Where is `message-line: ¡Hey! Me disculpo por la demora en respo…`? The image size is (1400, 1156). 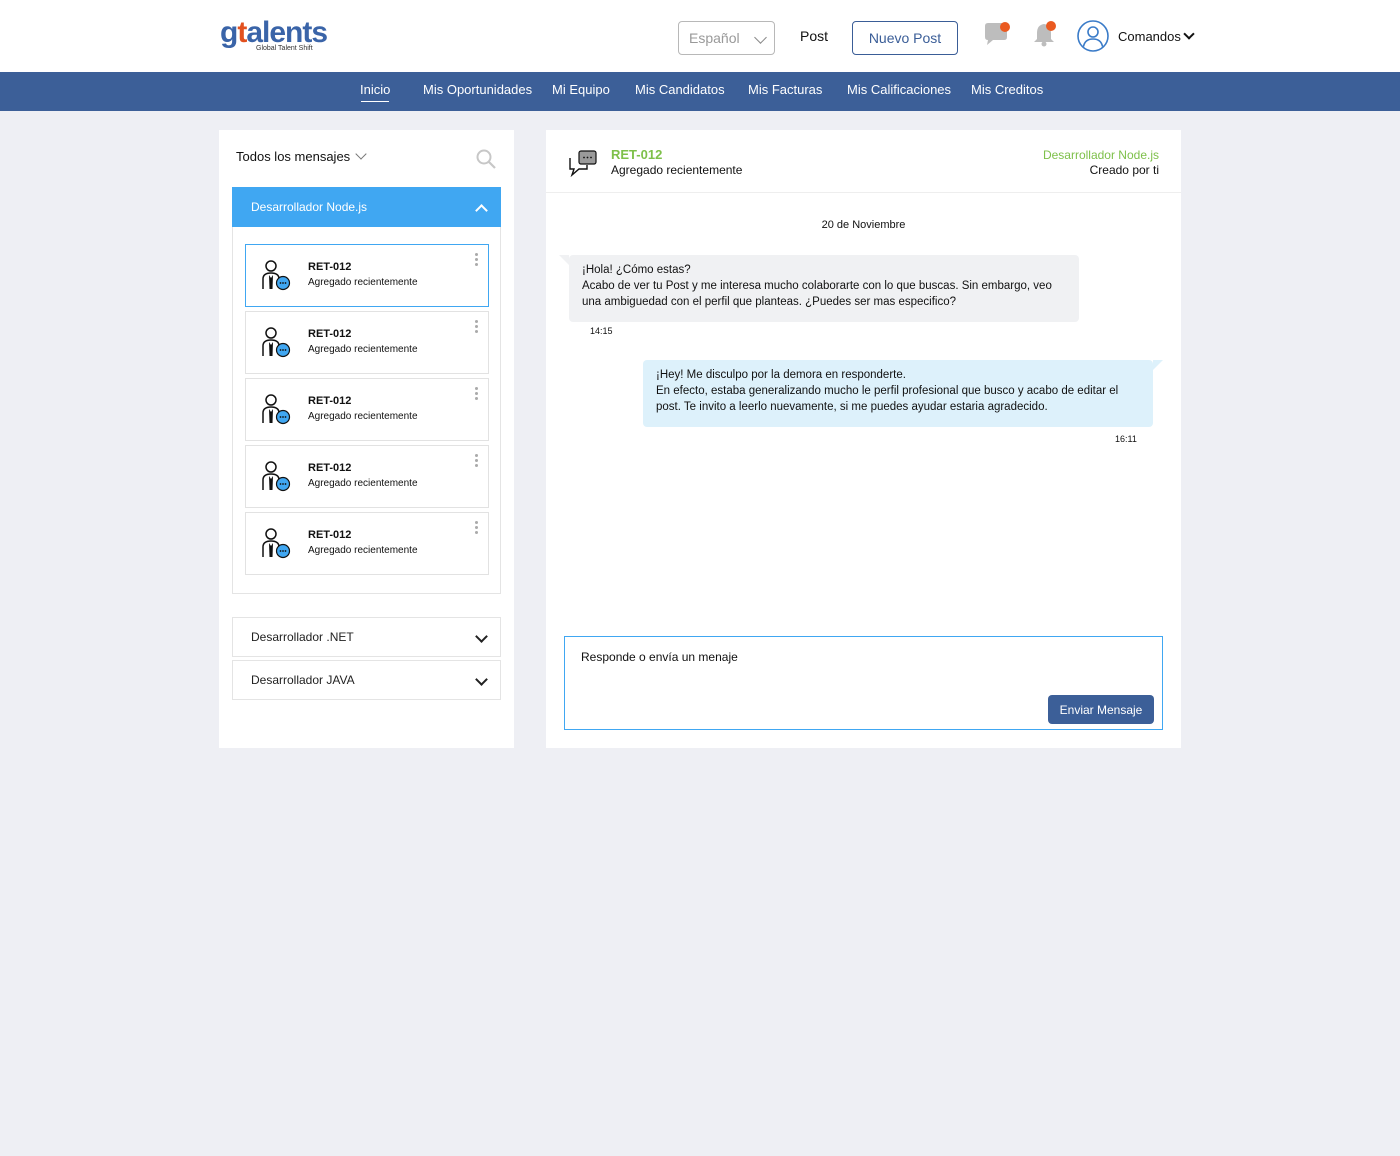
message-line: ¡Hey! Me disculpo por la demora en respo… is located at coordinates (781, 375).